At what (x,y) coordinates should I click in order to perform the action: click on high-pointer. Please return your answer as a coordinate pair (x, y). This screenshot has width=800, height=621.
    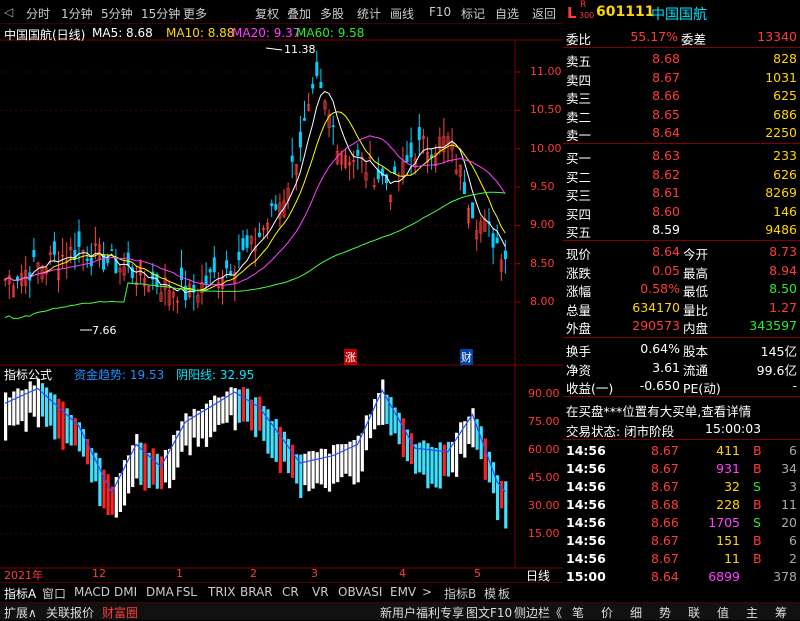
    Looking at the image, I should click on (274, 49).